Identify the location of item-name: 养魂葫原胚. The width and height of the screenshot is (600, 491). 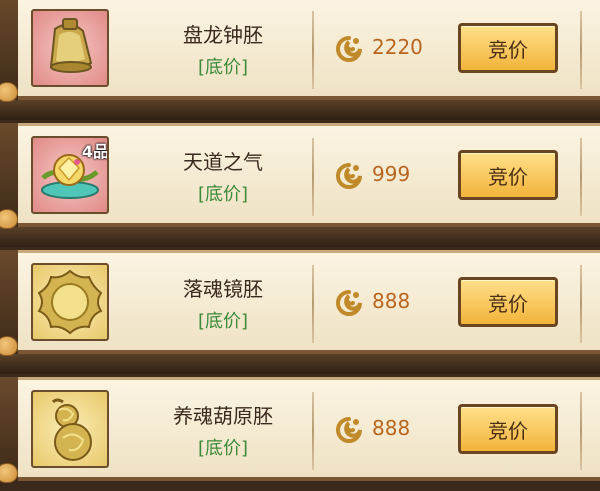
(223, 416).